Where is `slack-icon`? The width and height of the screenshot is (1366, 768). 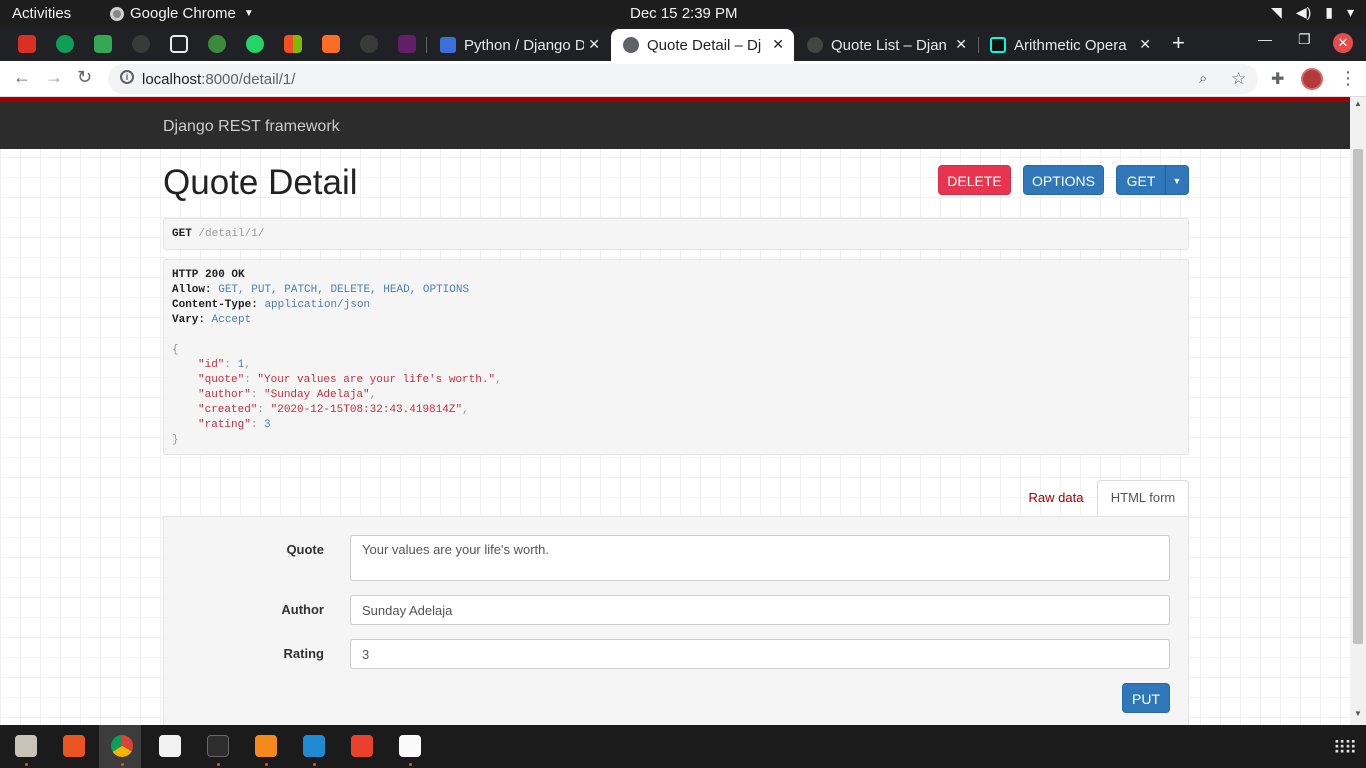
slack-icon is located at coordinates (407, 44).